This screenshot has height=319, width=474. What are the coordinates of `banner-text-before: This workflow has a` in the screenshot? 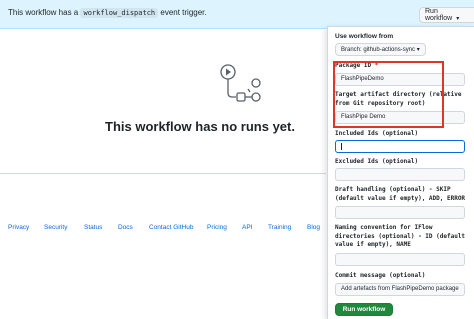 It's located at (43, 12).